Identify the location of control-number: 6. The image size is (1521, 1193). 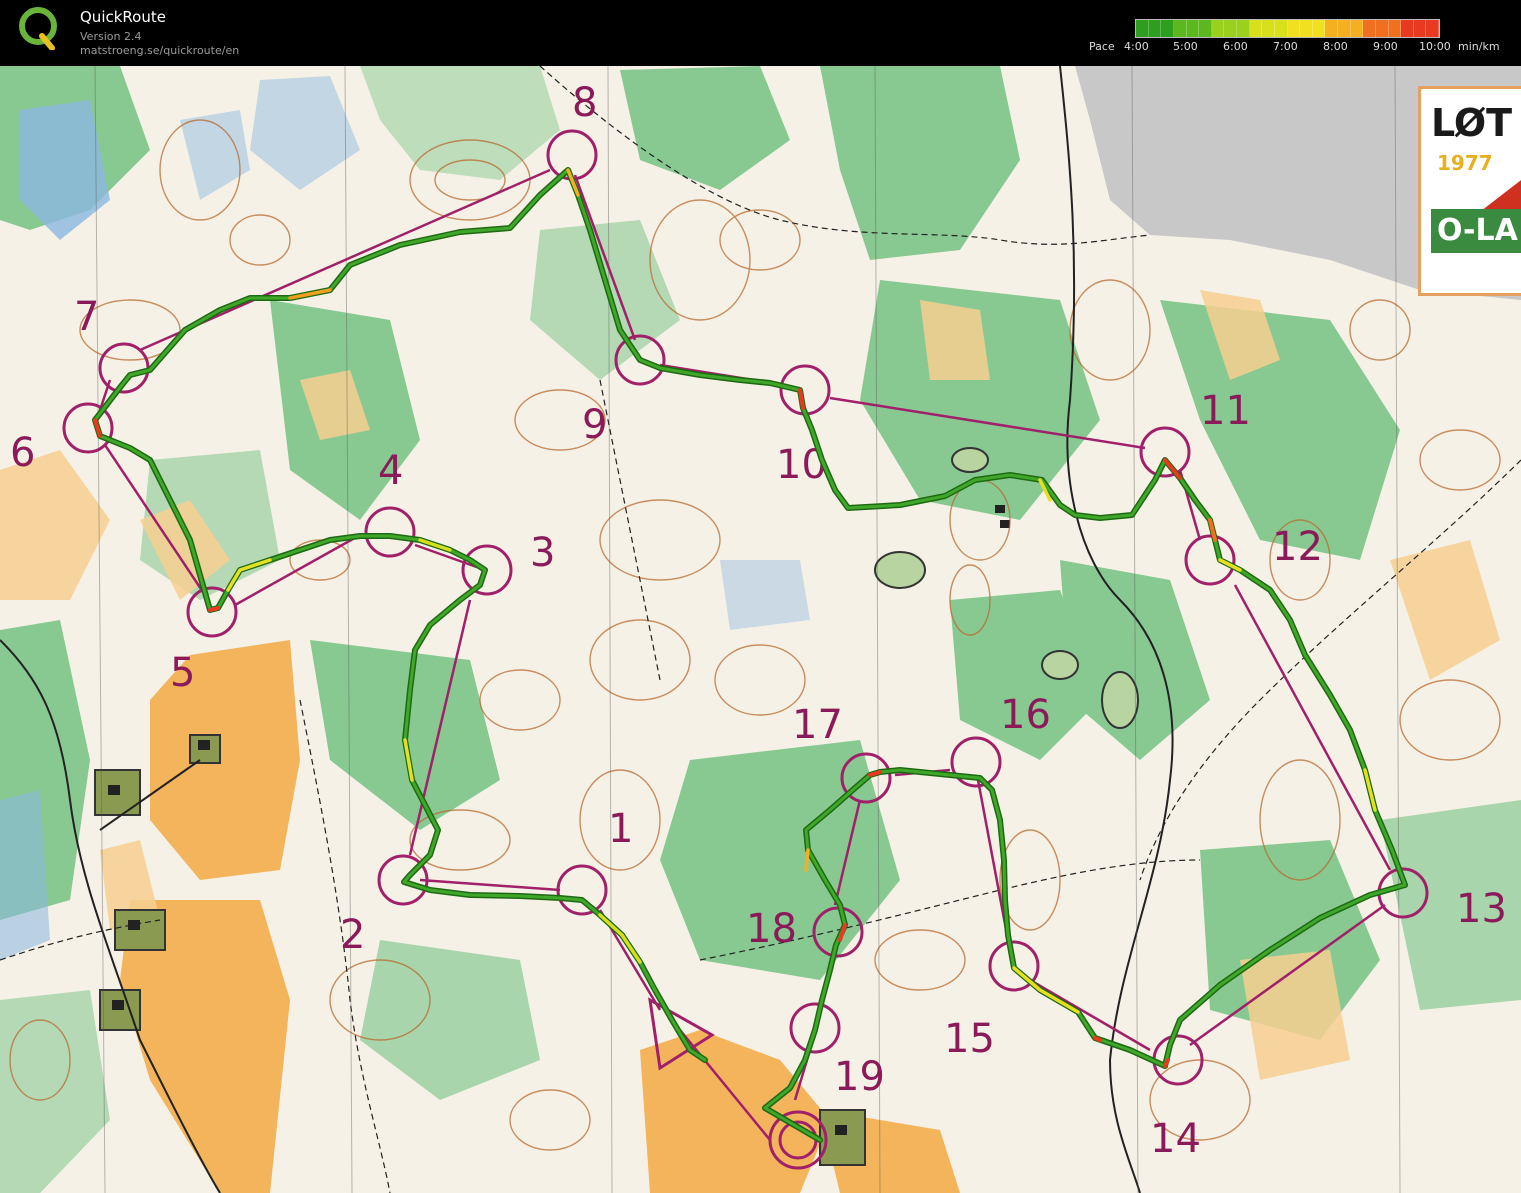
(22, 453).